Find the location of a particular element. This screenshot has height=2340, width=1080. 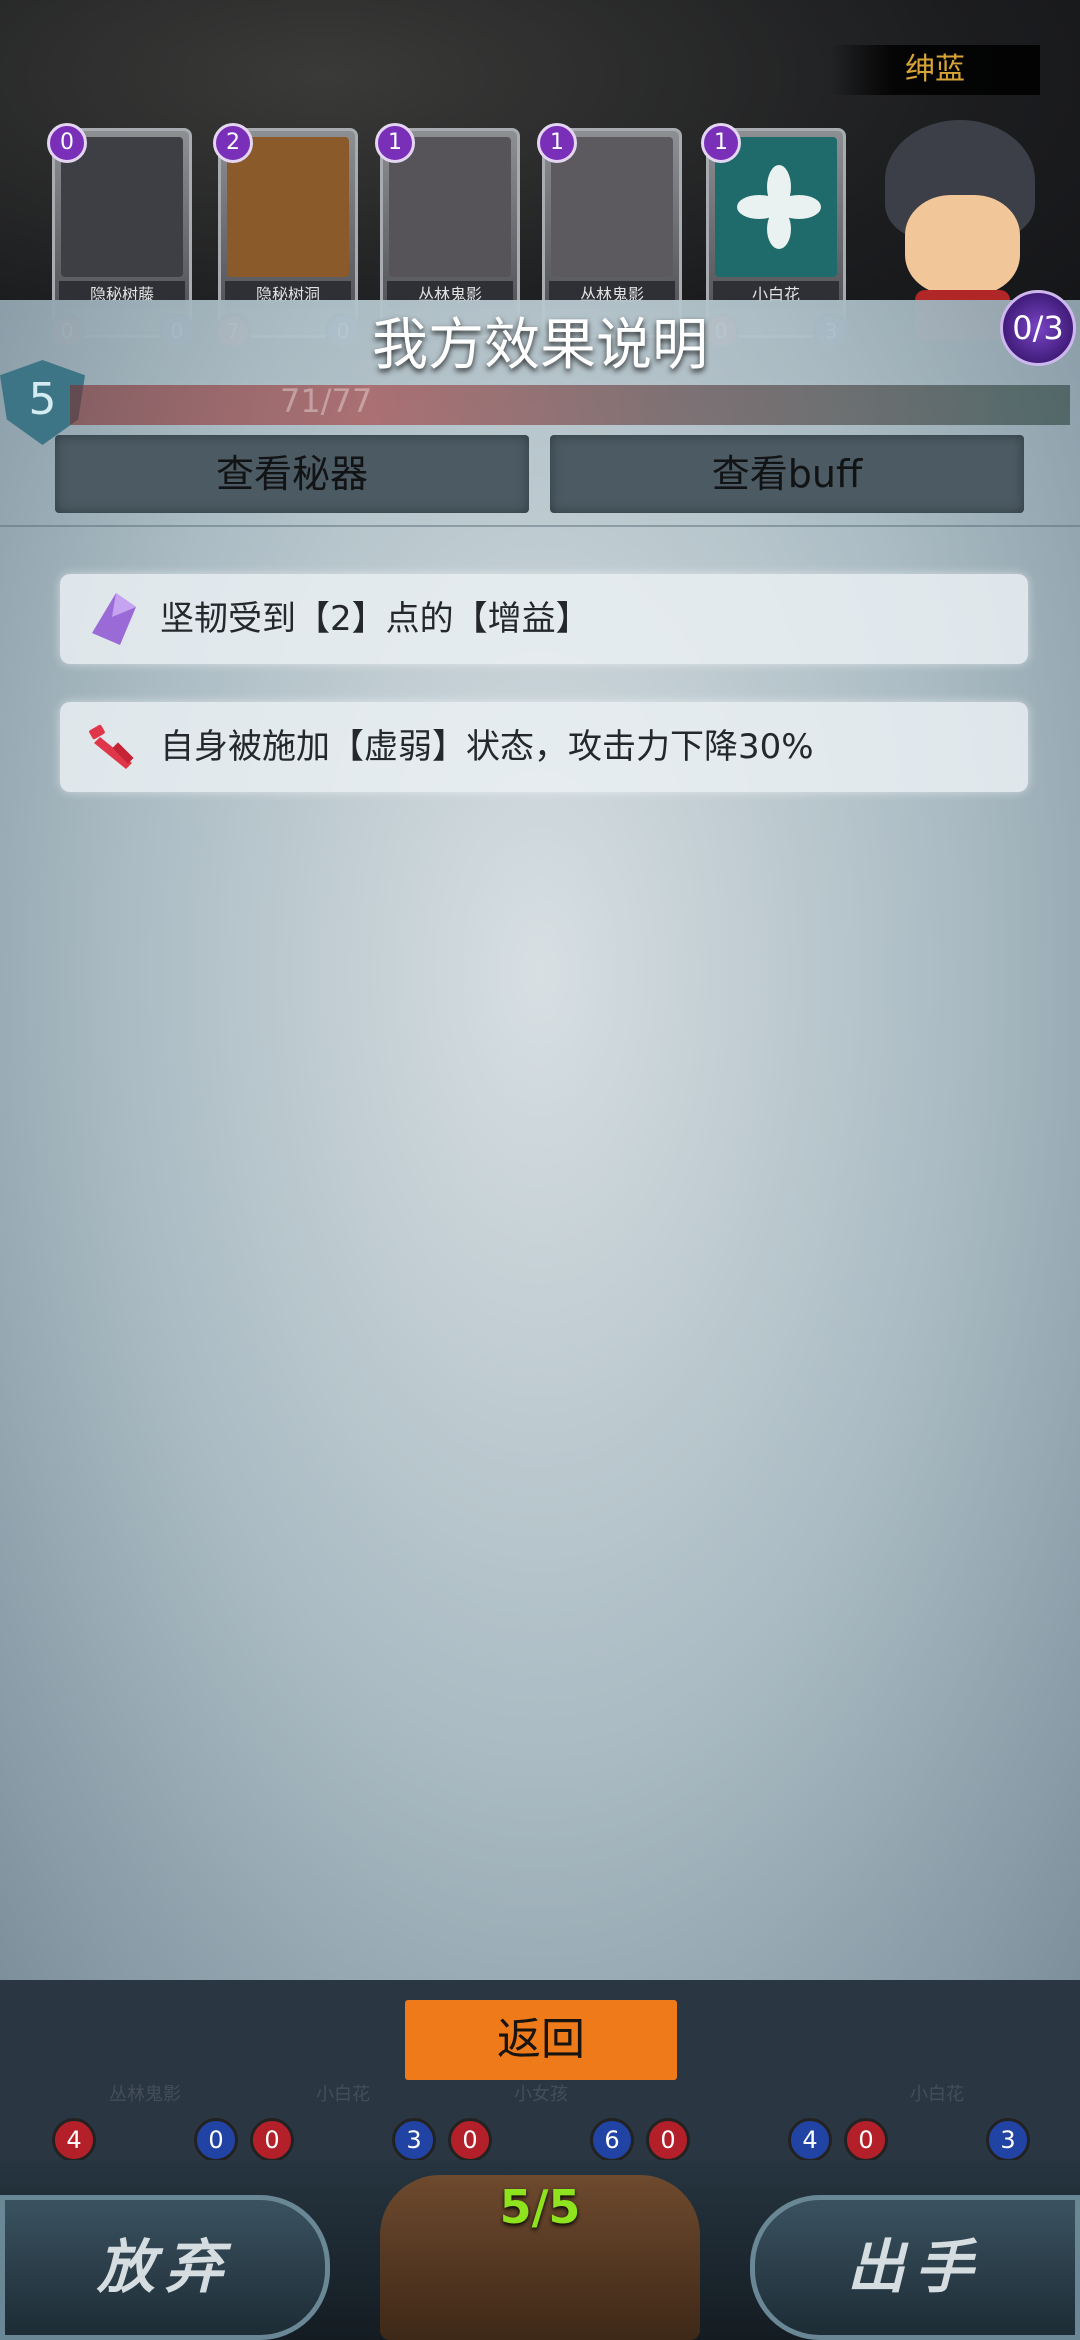

health-bar is located at coordinates (570, 405).